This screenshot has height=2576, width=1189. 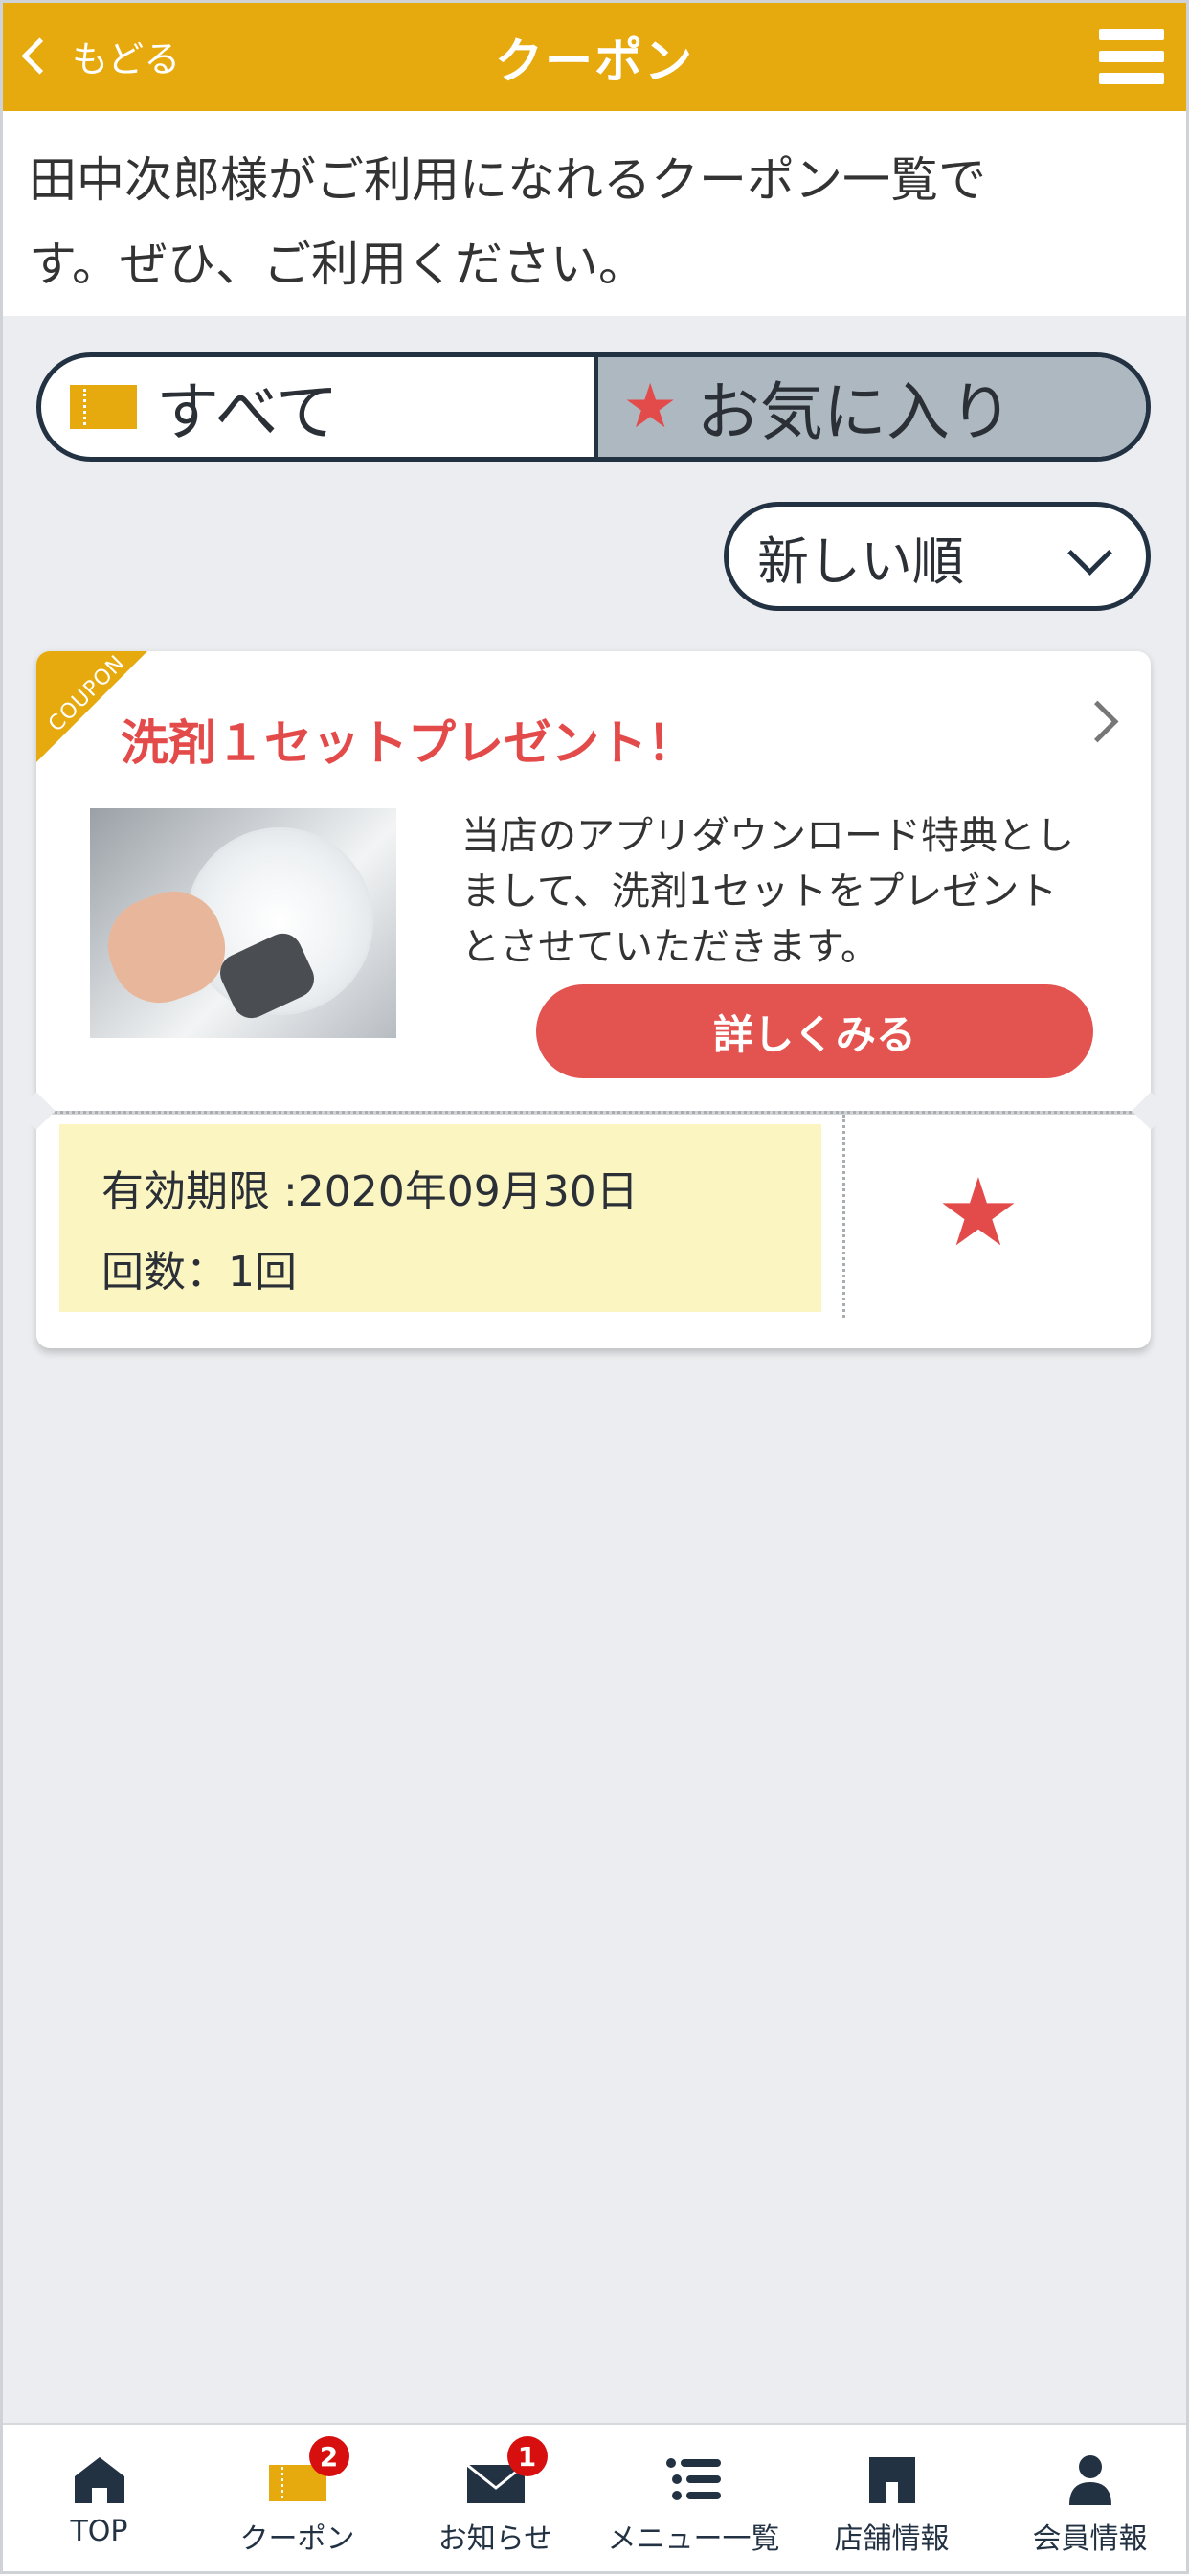 I want to click on footer-divider, so click(x=843, y=1216).